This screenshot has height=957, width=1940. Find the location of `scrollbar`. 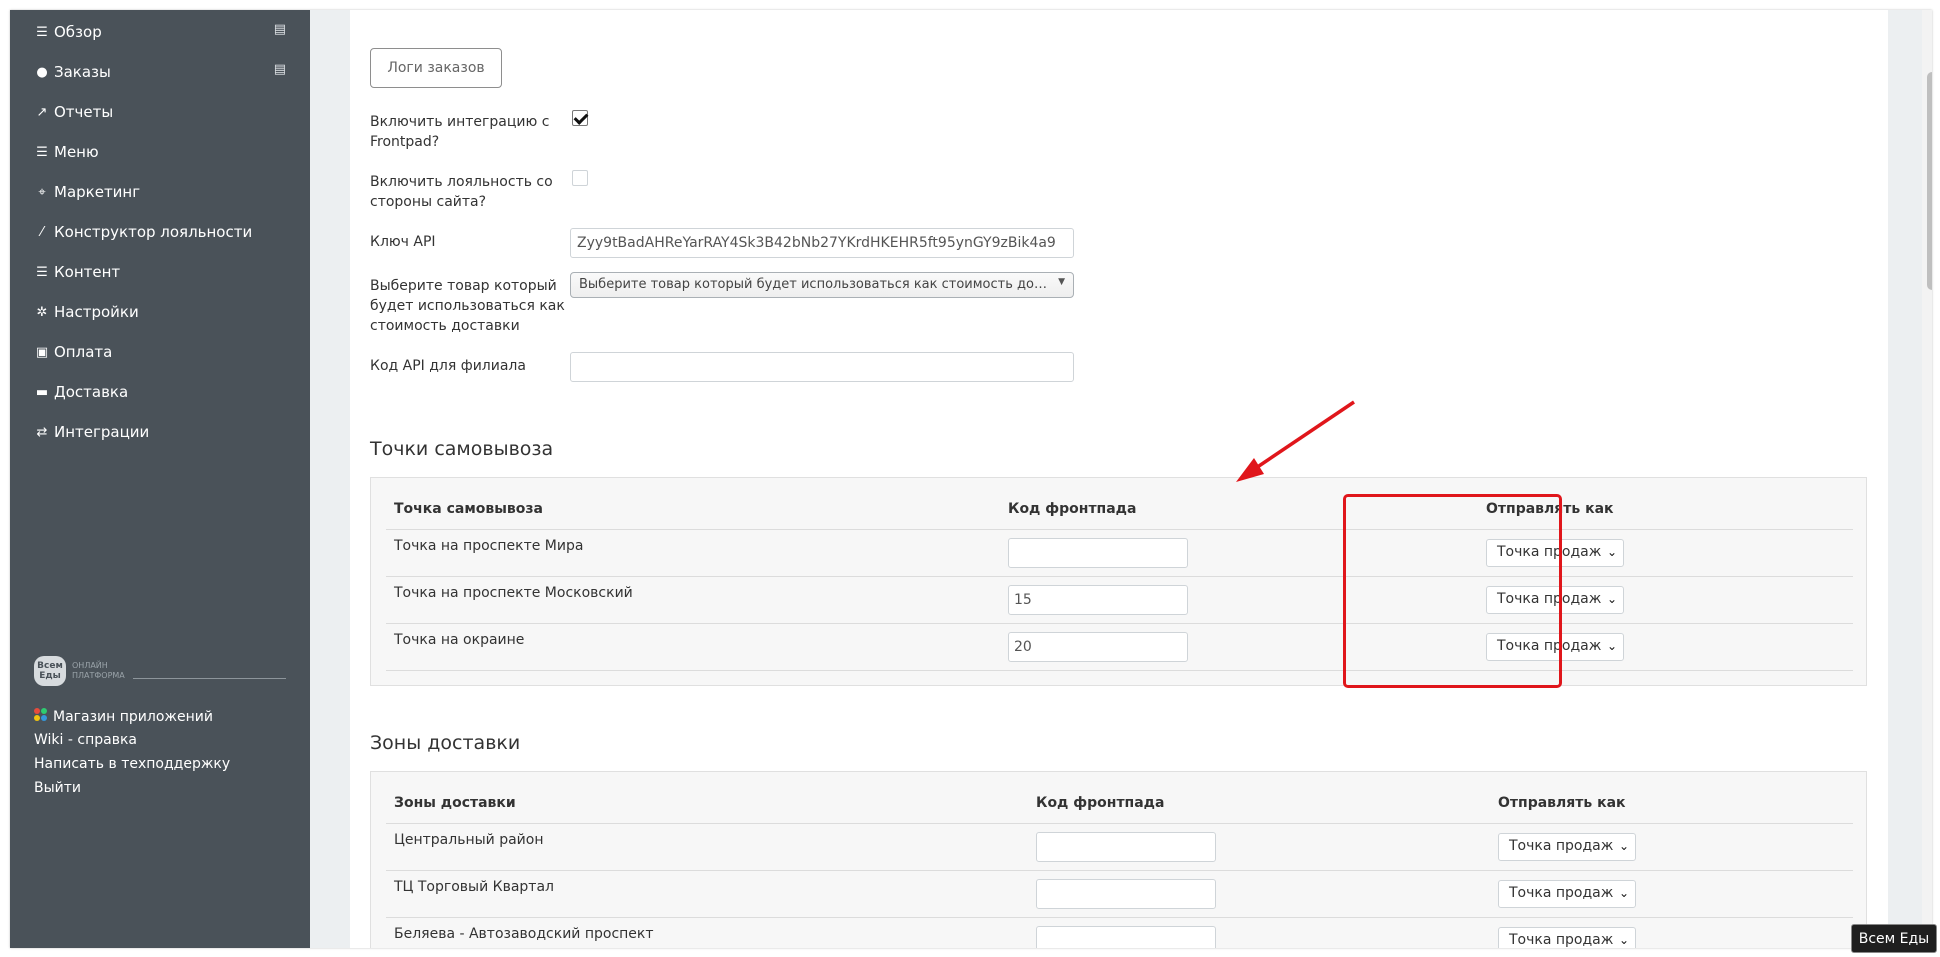

scrollbar is located at coordinates (1927, 479).